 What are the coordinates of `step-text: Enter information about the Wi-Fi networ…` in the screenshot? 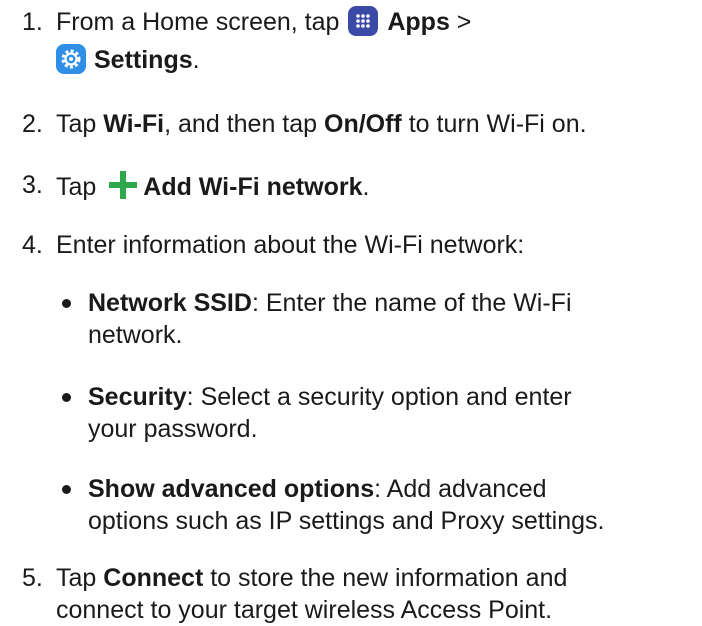 It's located at (290, 245).